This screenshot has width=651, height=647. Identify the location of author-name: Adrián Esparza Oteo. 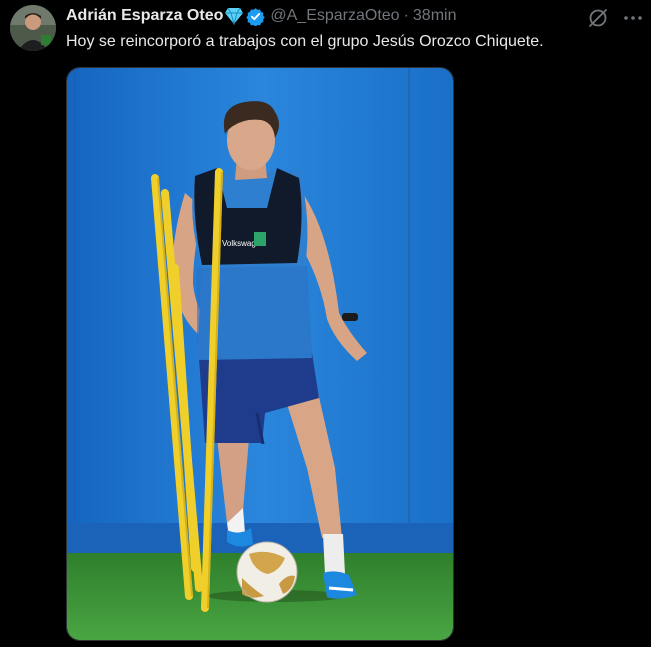
(144, 16).